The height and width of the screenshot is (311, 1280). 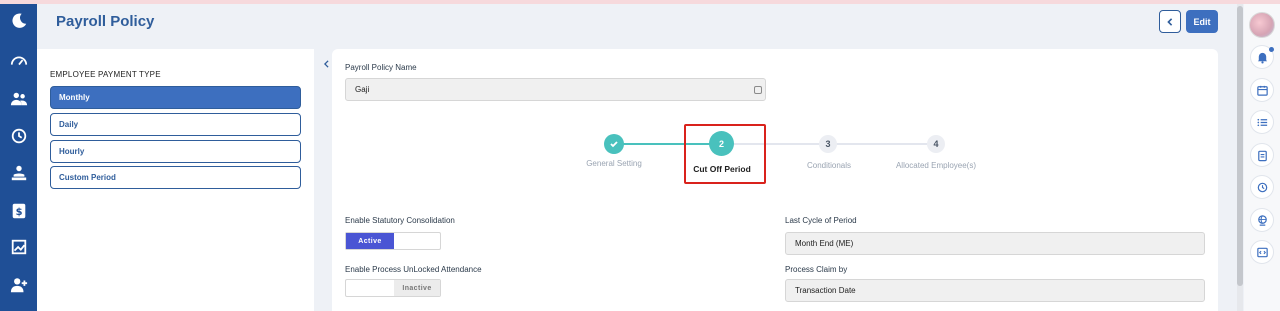 What do you see at coordinates (640, 2) in the screenshot?
I see `top-accent-strip` at bounding box center [640, 2].